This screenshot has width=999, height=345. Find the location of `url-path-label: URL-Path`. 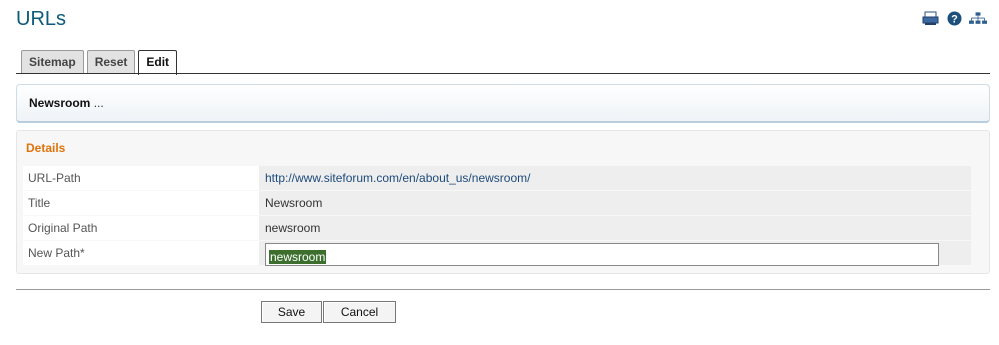

url-path-label: URL-Path is located at coordinates (141, 178).